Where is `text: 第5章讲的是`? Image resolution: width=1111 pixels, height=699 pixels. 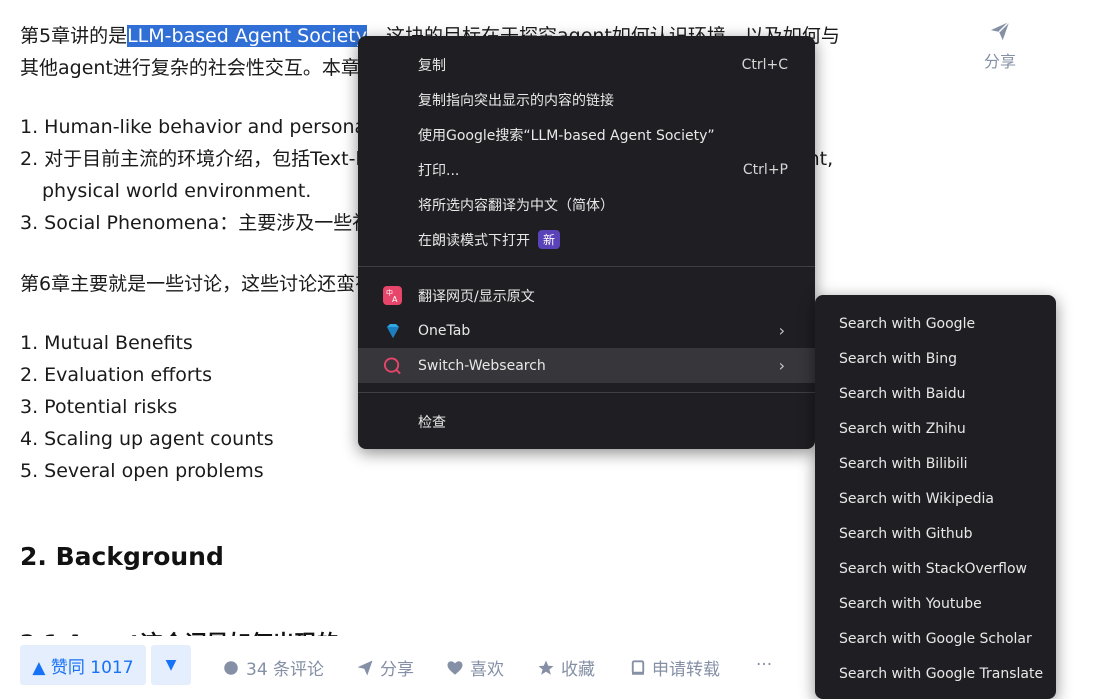 text: 第5章讲的是 is located at coordinates (74, 36).